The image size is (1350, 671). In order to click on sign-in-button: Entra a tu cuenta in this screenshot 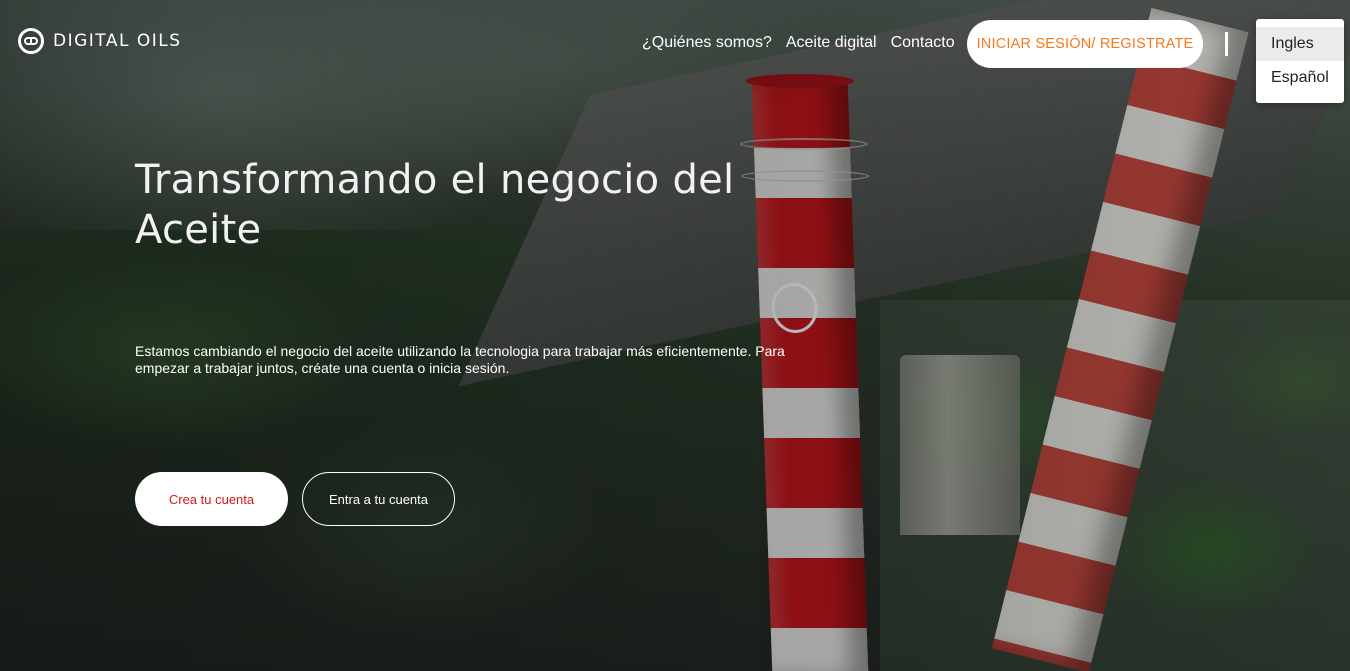, I will do `click(378, 499)`.